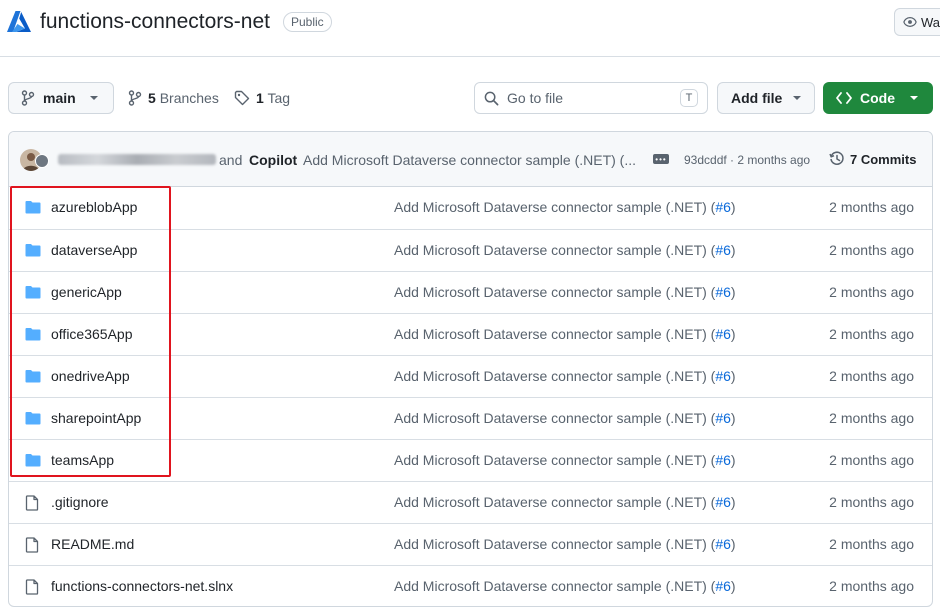 Image resolution: width=940 pixels, height=610 pixels. Describe the element at coordinates (747, 160) in the screenshot. I see `commit-hash-time: 93dcddf · 2 months ago` at that location.